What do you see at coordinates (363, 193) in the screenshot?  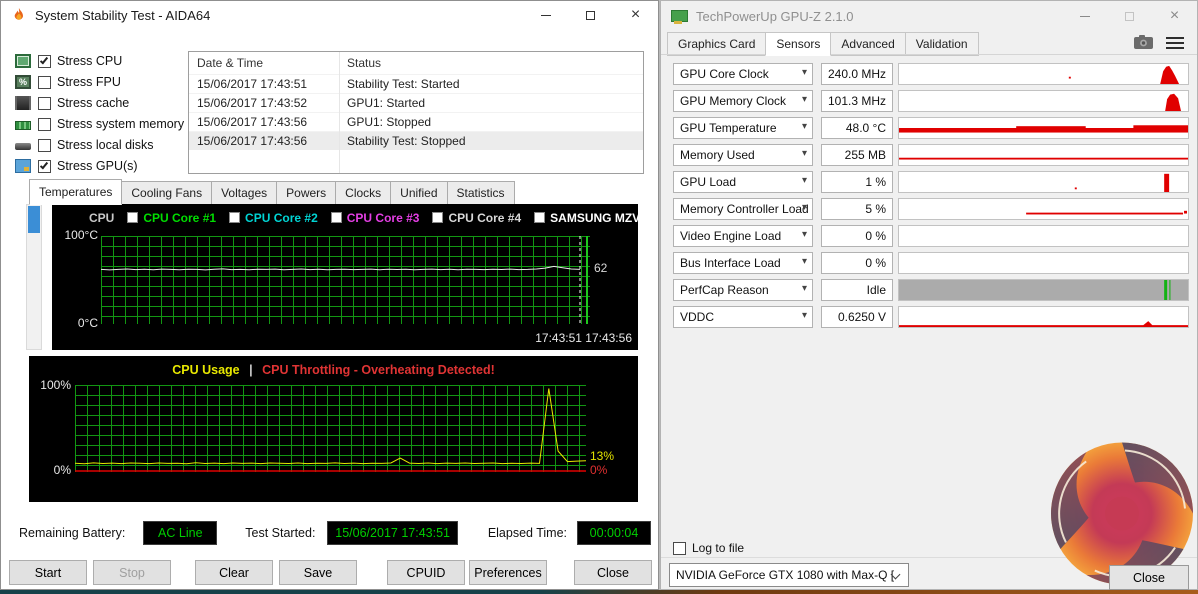 I see `tab-clocks: Clocks` at bounding box center [363, 193].